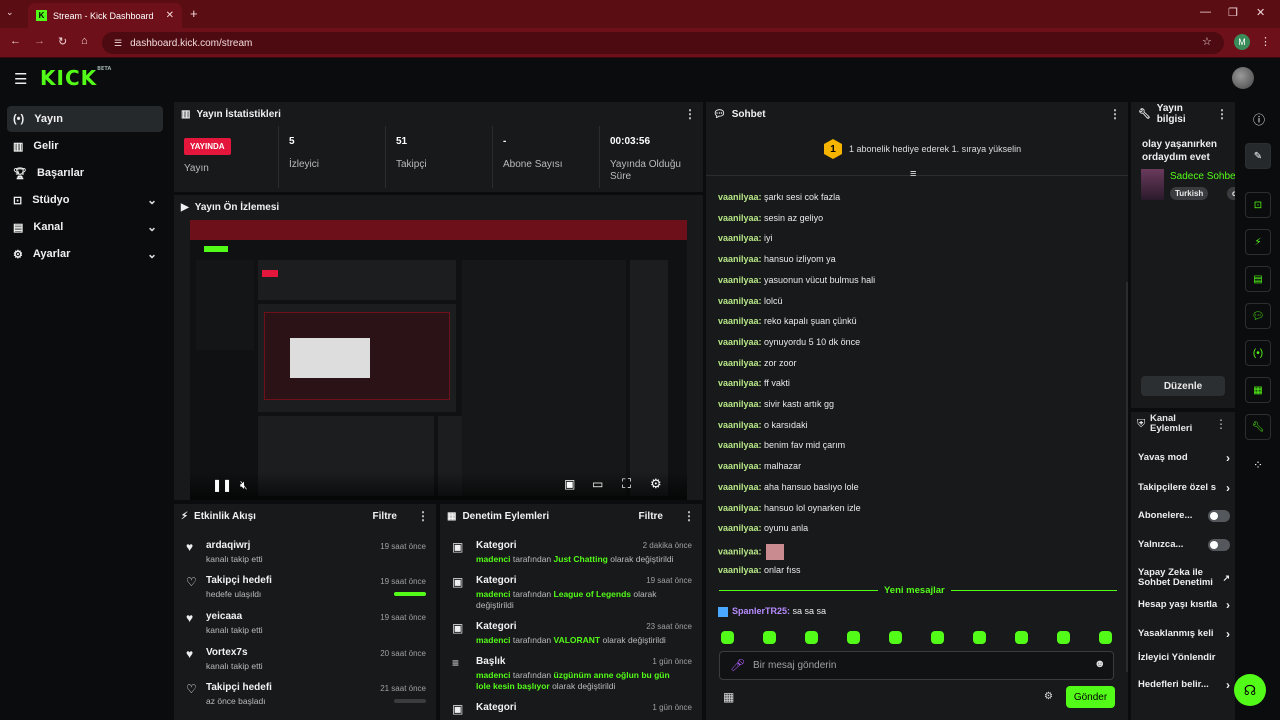 The width and height of the screenshot is (1280, 720). What do you see at coordinates (1233, 12) in the screenshot?
I see `maximize-icon: ❐` at bounding box center [1233, 12].